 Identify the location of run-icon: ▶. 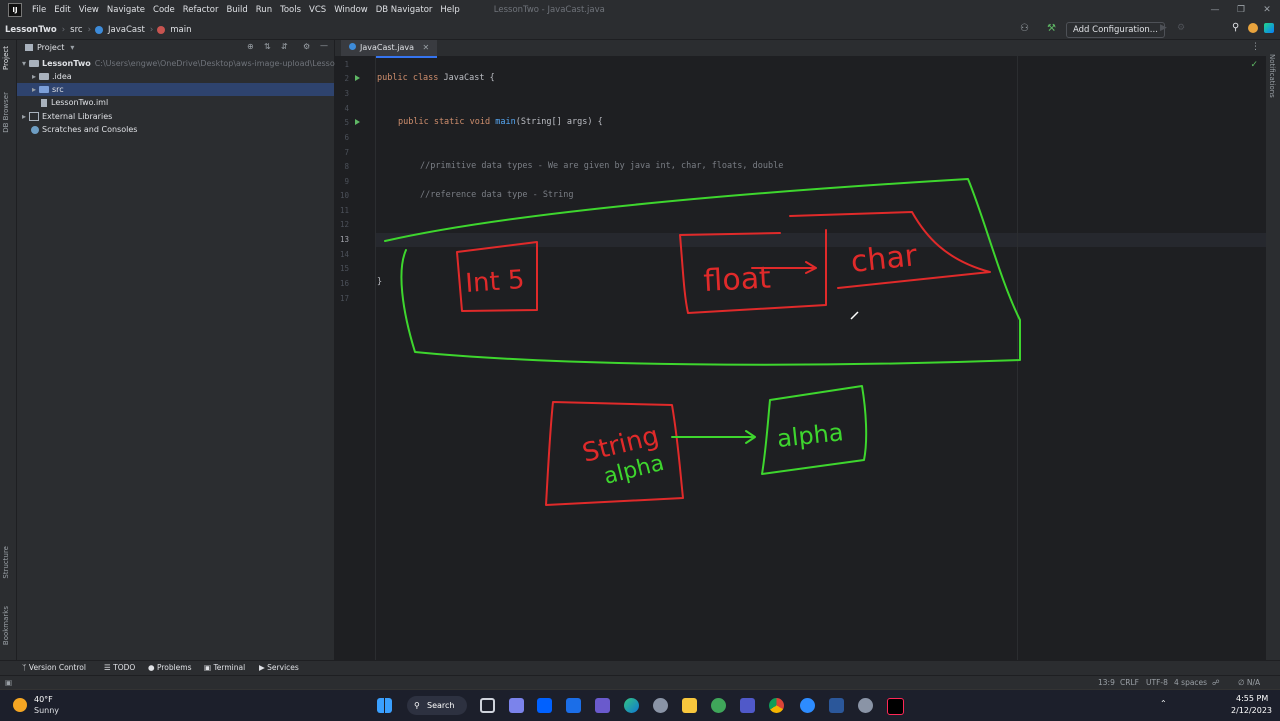
(1163, 28).